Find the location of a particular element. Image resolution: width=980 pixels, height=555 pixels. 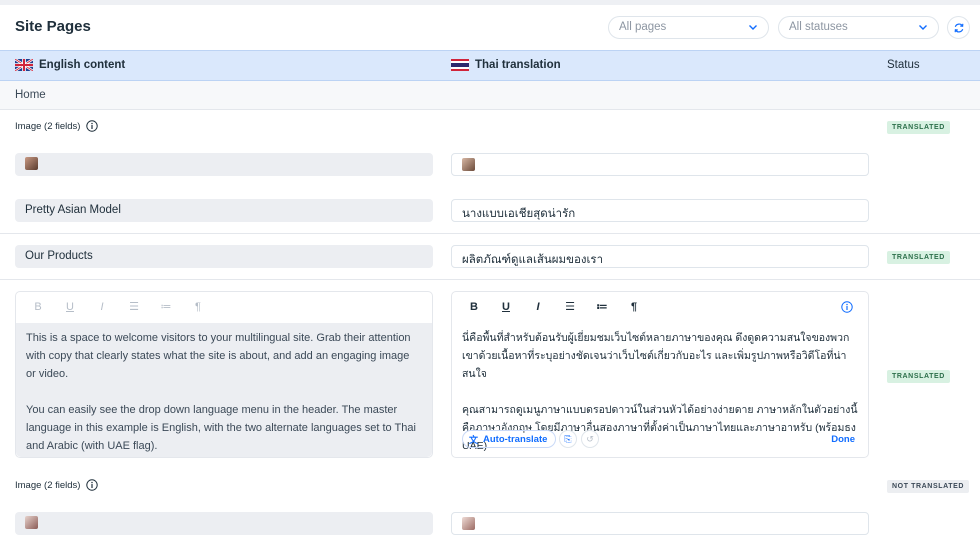

status-filter-dropdown: All statuses is located at coordinates (858, 27).